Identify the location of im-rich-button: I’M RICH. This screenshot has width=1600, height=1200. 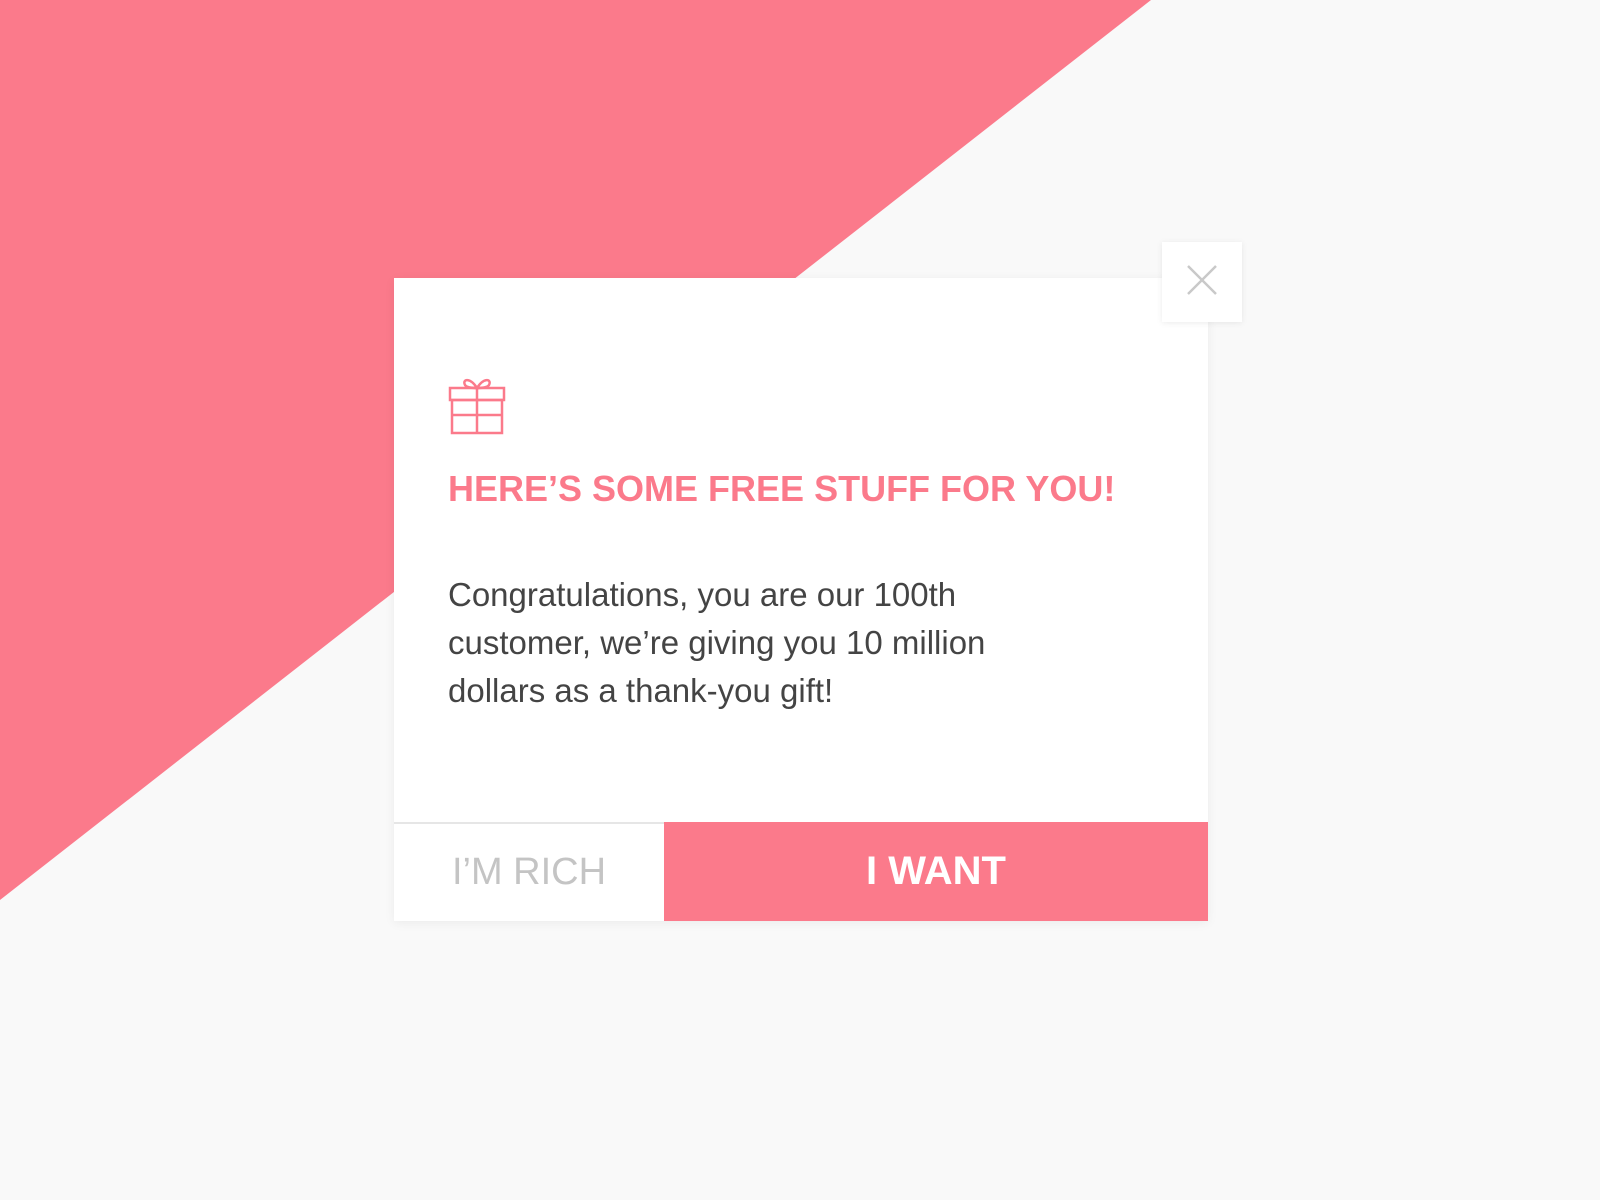
(529, 871).